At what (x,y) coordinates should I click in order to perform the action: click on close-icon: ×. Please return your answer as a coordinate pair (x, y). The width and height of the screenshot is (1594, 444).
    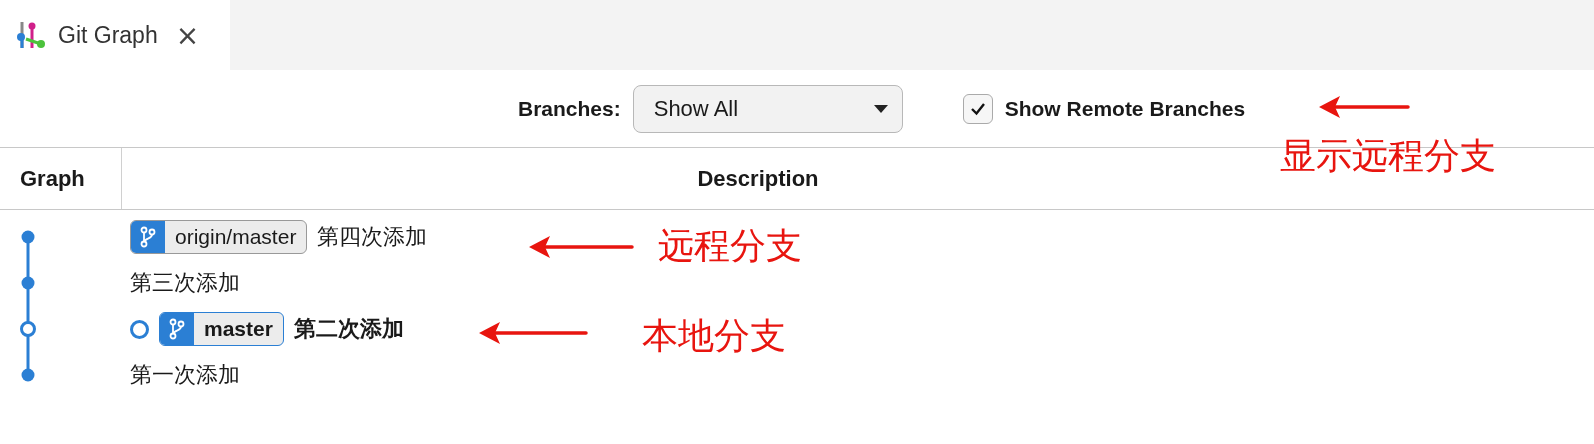
    Looking at the image, I should click on (187, 35).